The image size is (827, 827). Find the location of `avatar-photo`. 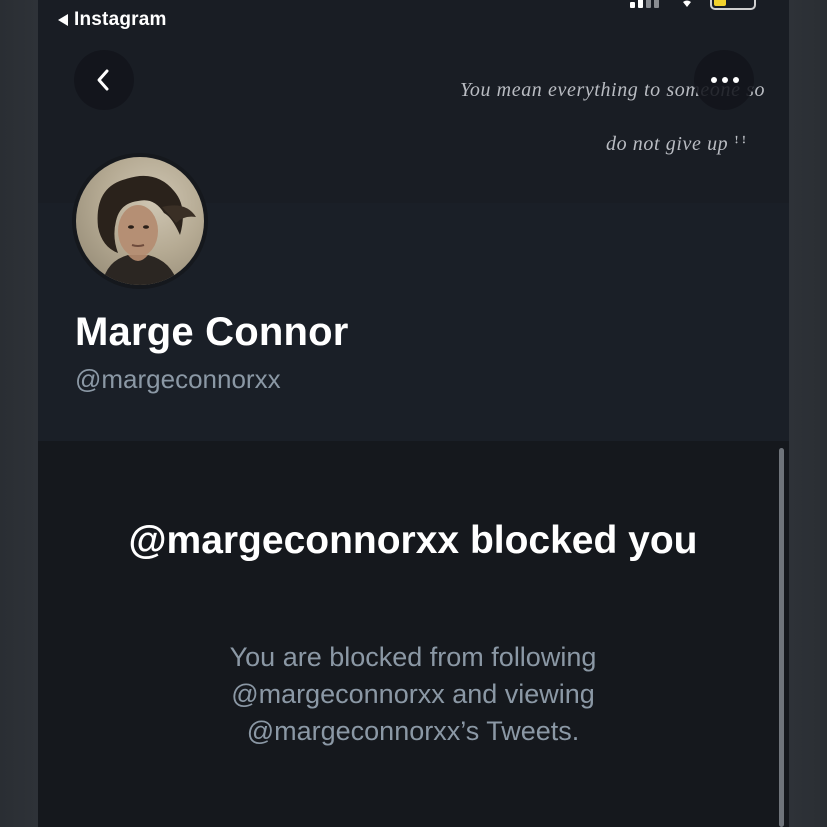

avatar-photo is located at coordinates (140, 221).